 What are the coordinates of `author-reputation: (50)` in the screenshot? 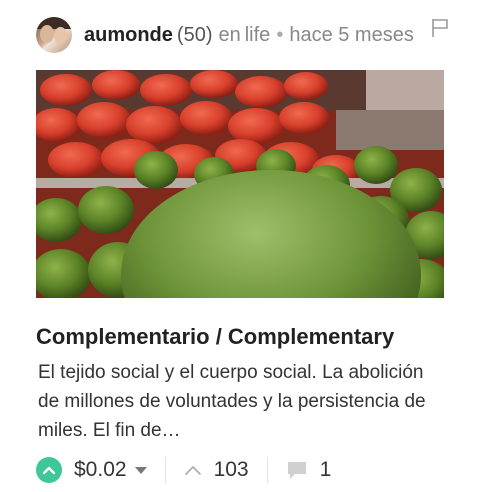 It's located at (194, 35).